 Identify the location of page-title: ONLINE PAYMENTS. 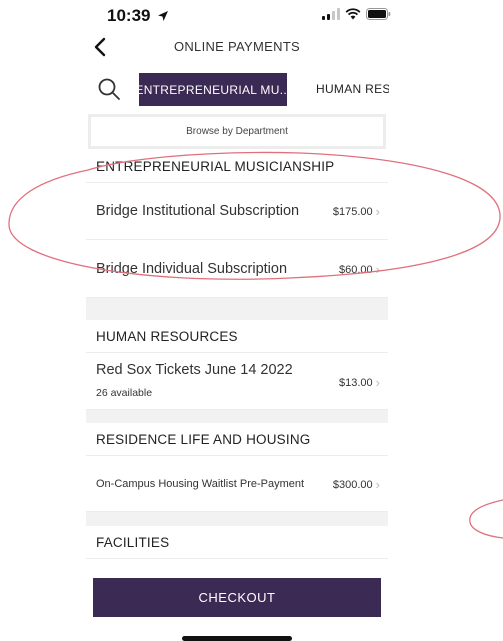
(237, 46).